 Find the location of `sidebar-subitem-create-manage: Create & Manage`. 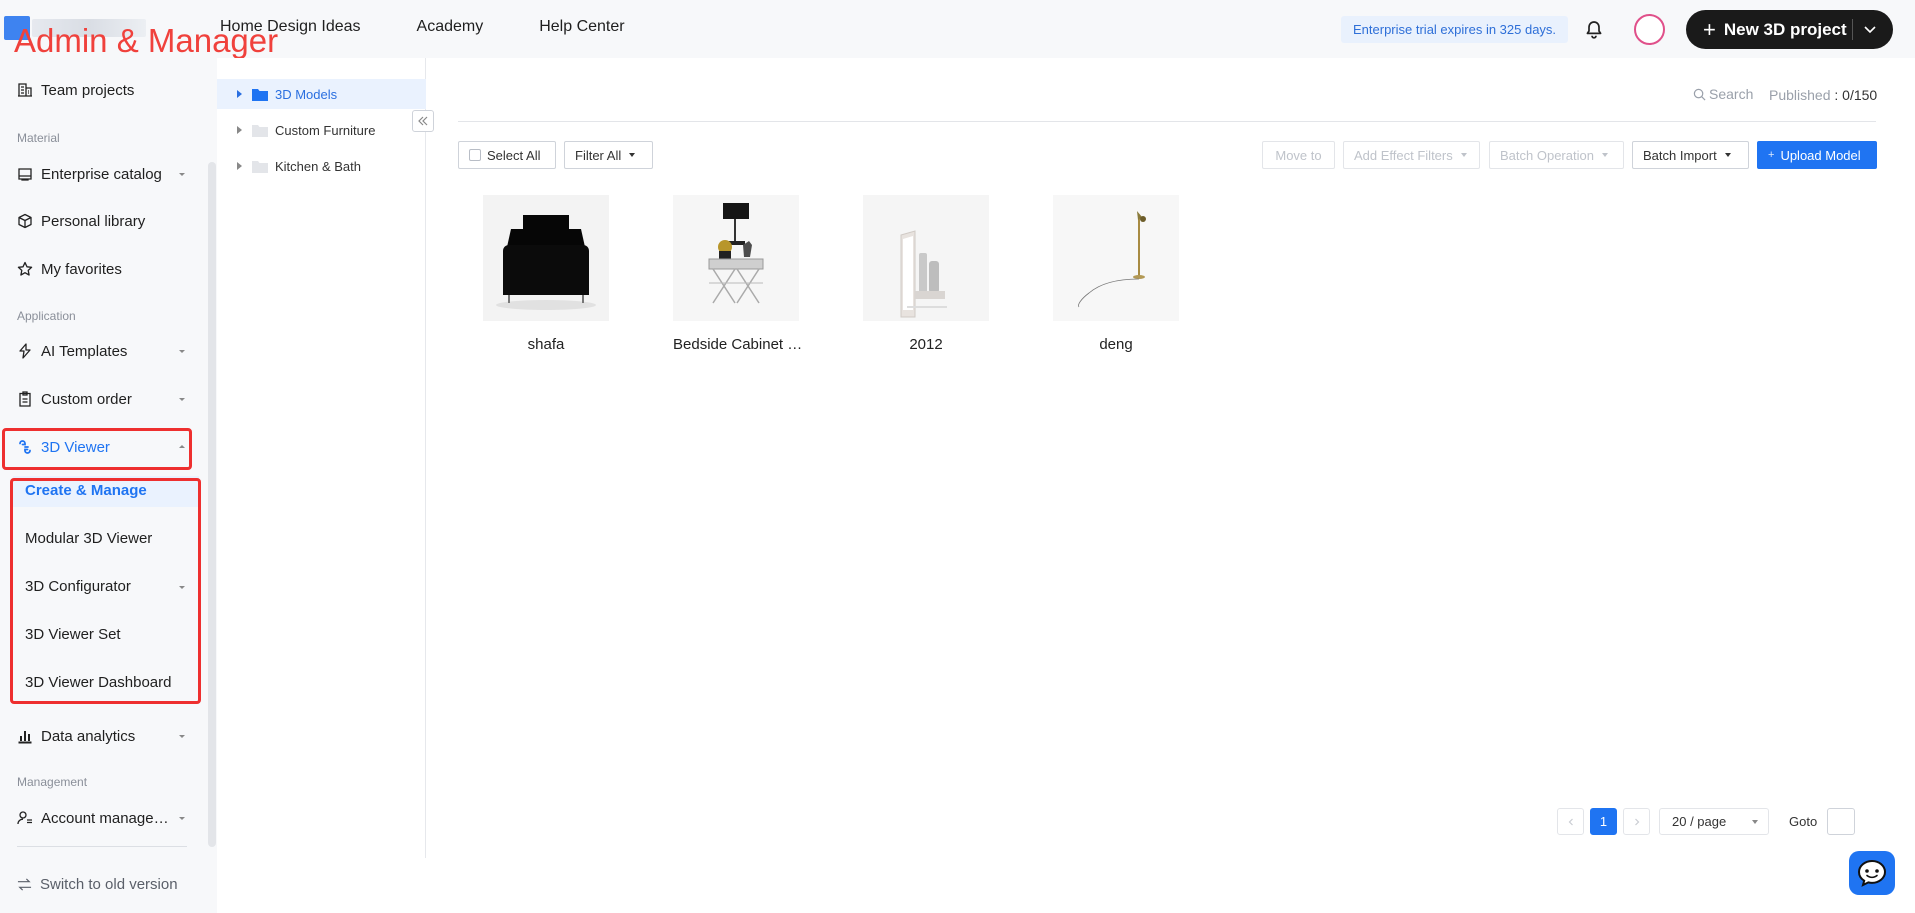

sidebar-subitem-create-manage: Create & Manage is located at coordinates (86, 490).